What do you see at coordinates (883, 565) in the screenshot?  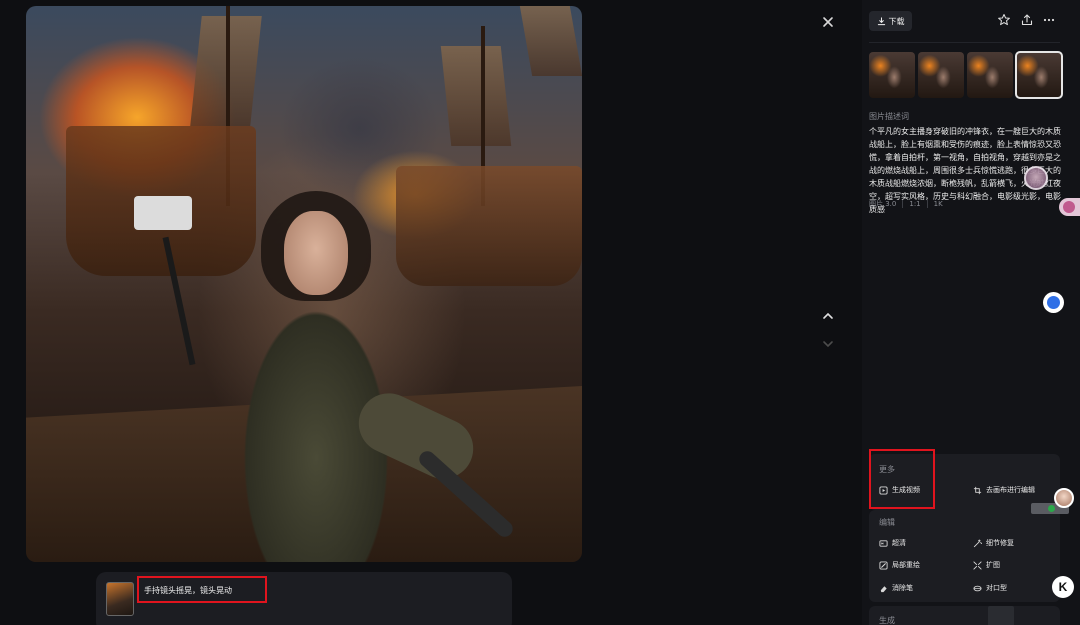 I see `brush-icon` at bounding box center [883, 565].